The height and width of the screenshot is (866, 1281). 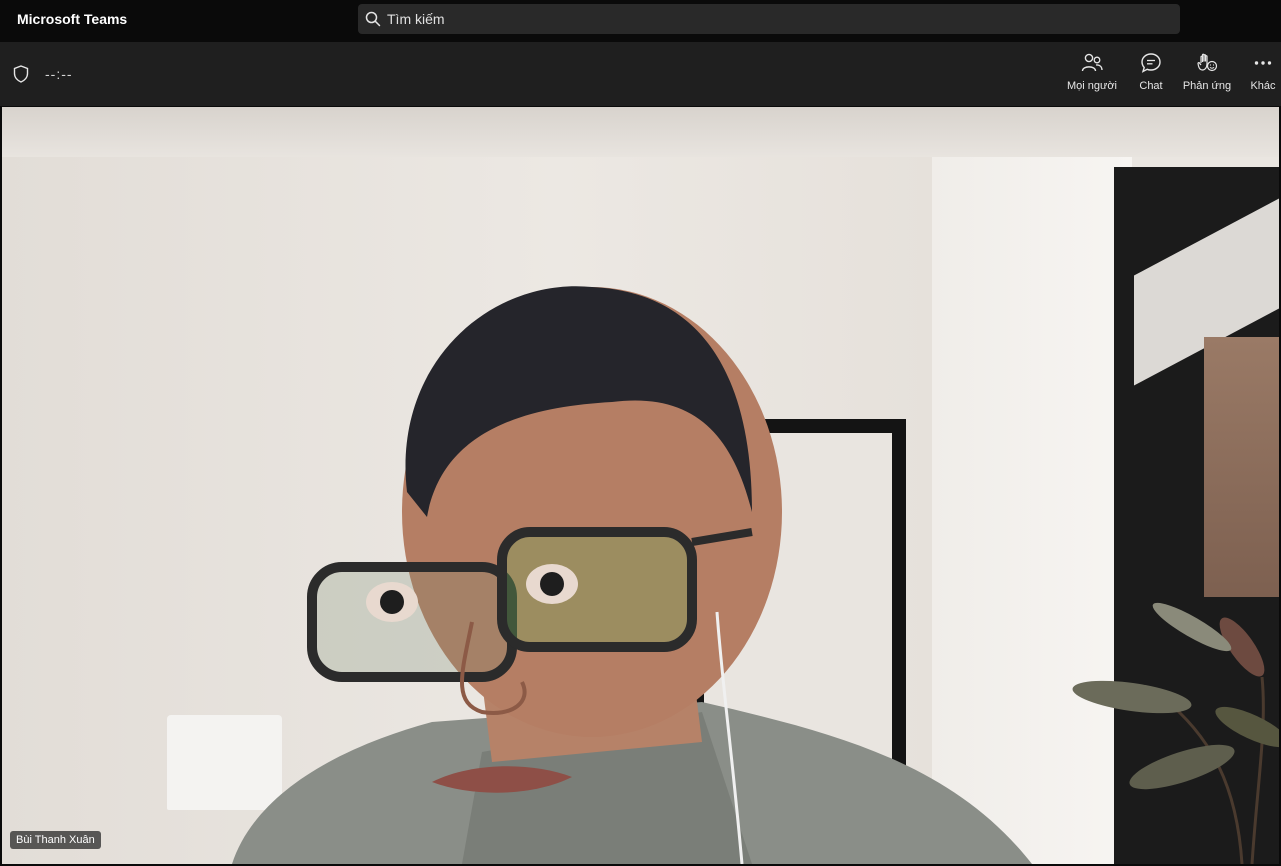 What do you see at coordinates (55, 840) in the screenshot?
I see `participant-name-tag: Bùi Thanh Xuân` at bounding box center [55, 840].